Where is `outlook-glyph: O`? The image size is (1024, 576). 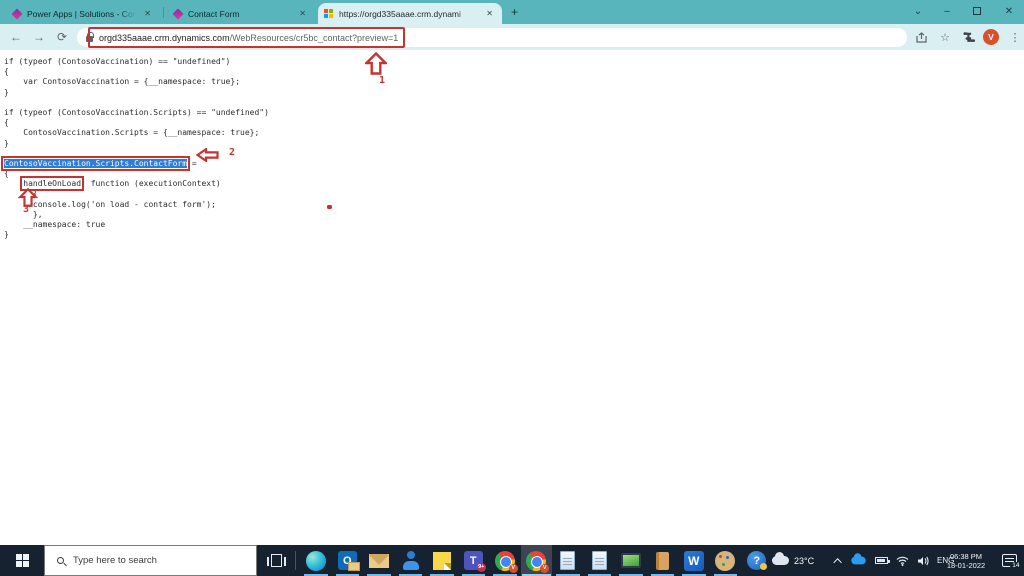
outlook-glyph: O is located at coordinates (347, 560).